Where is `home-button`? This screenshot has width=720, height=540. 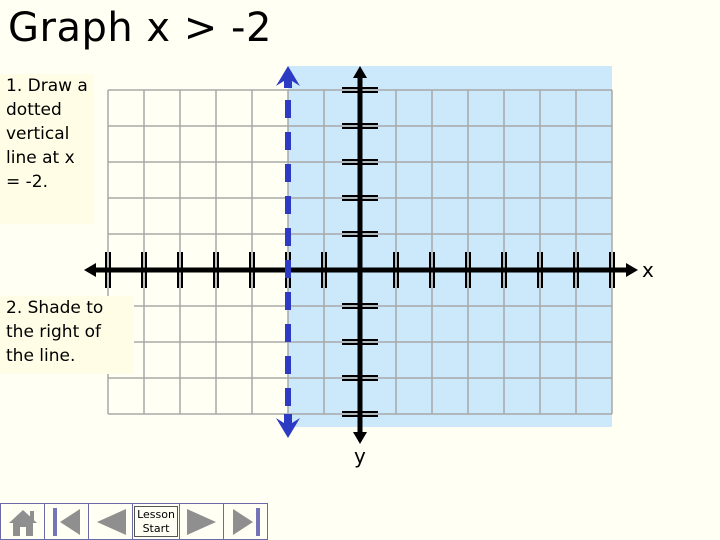
home-button is located at coordinates (22, 521).